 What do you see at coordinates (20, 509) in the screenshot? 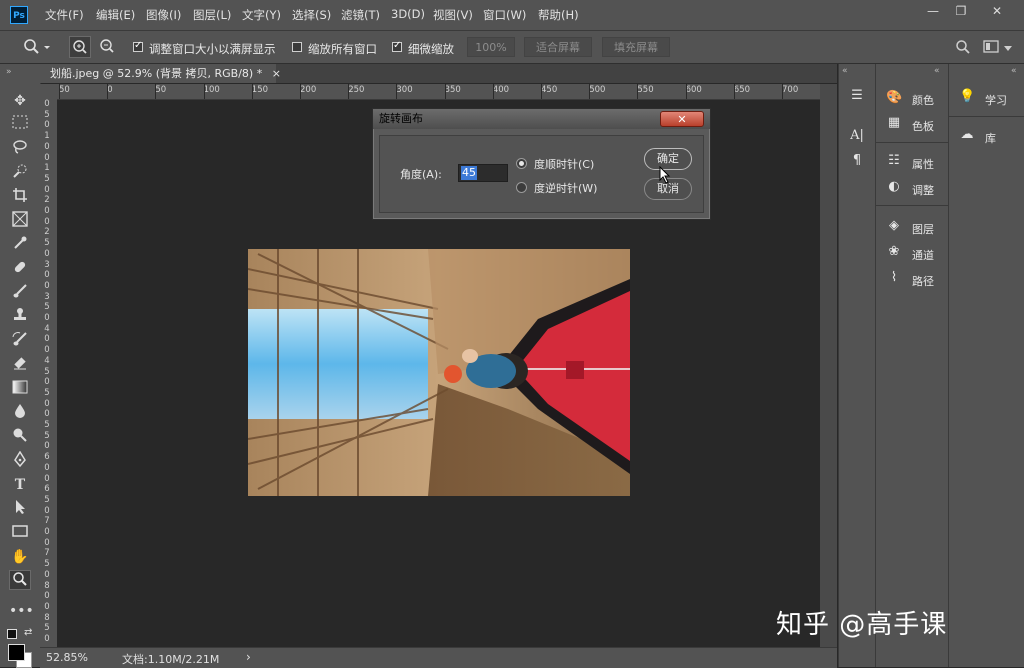
I see `path-selection-tool-icon` at bounding box center [20, 509].